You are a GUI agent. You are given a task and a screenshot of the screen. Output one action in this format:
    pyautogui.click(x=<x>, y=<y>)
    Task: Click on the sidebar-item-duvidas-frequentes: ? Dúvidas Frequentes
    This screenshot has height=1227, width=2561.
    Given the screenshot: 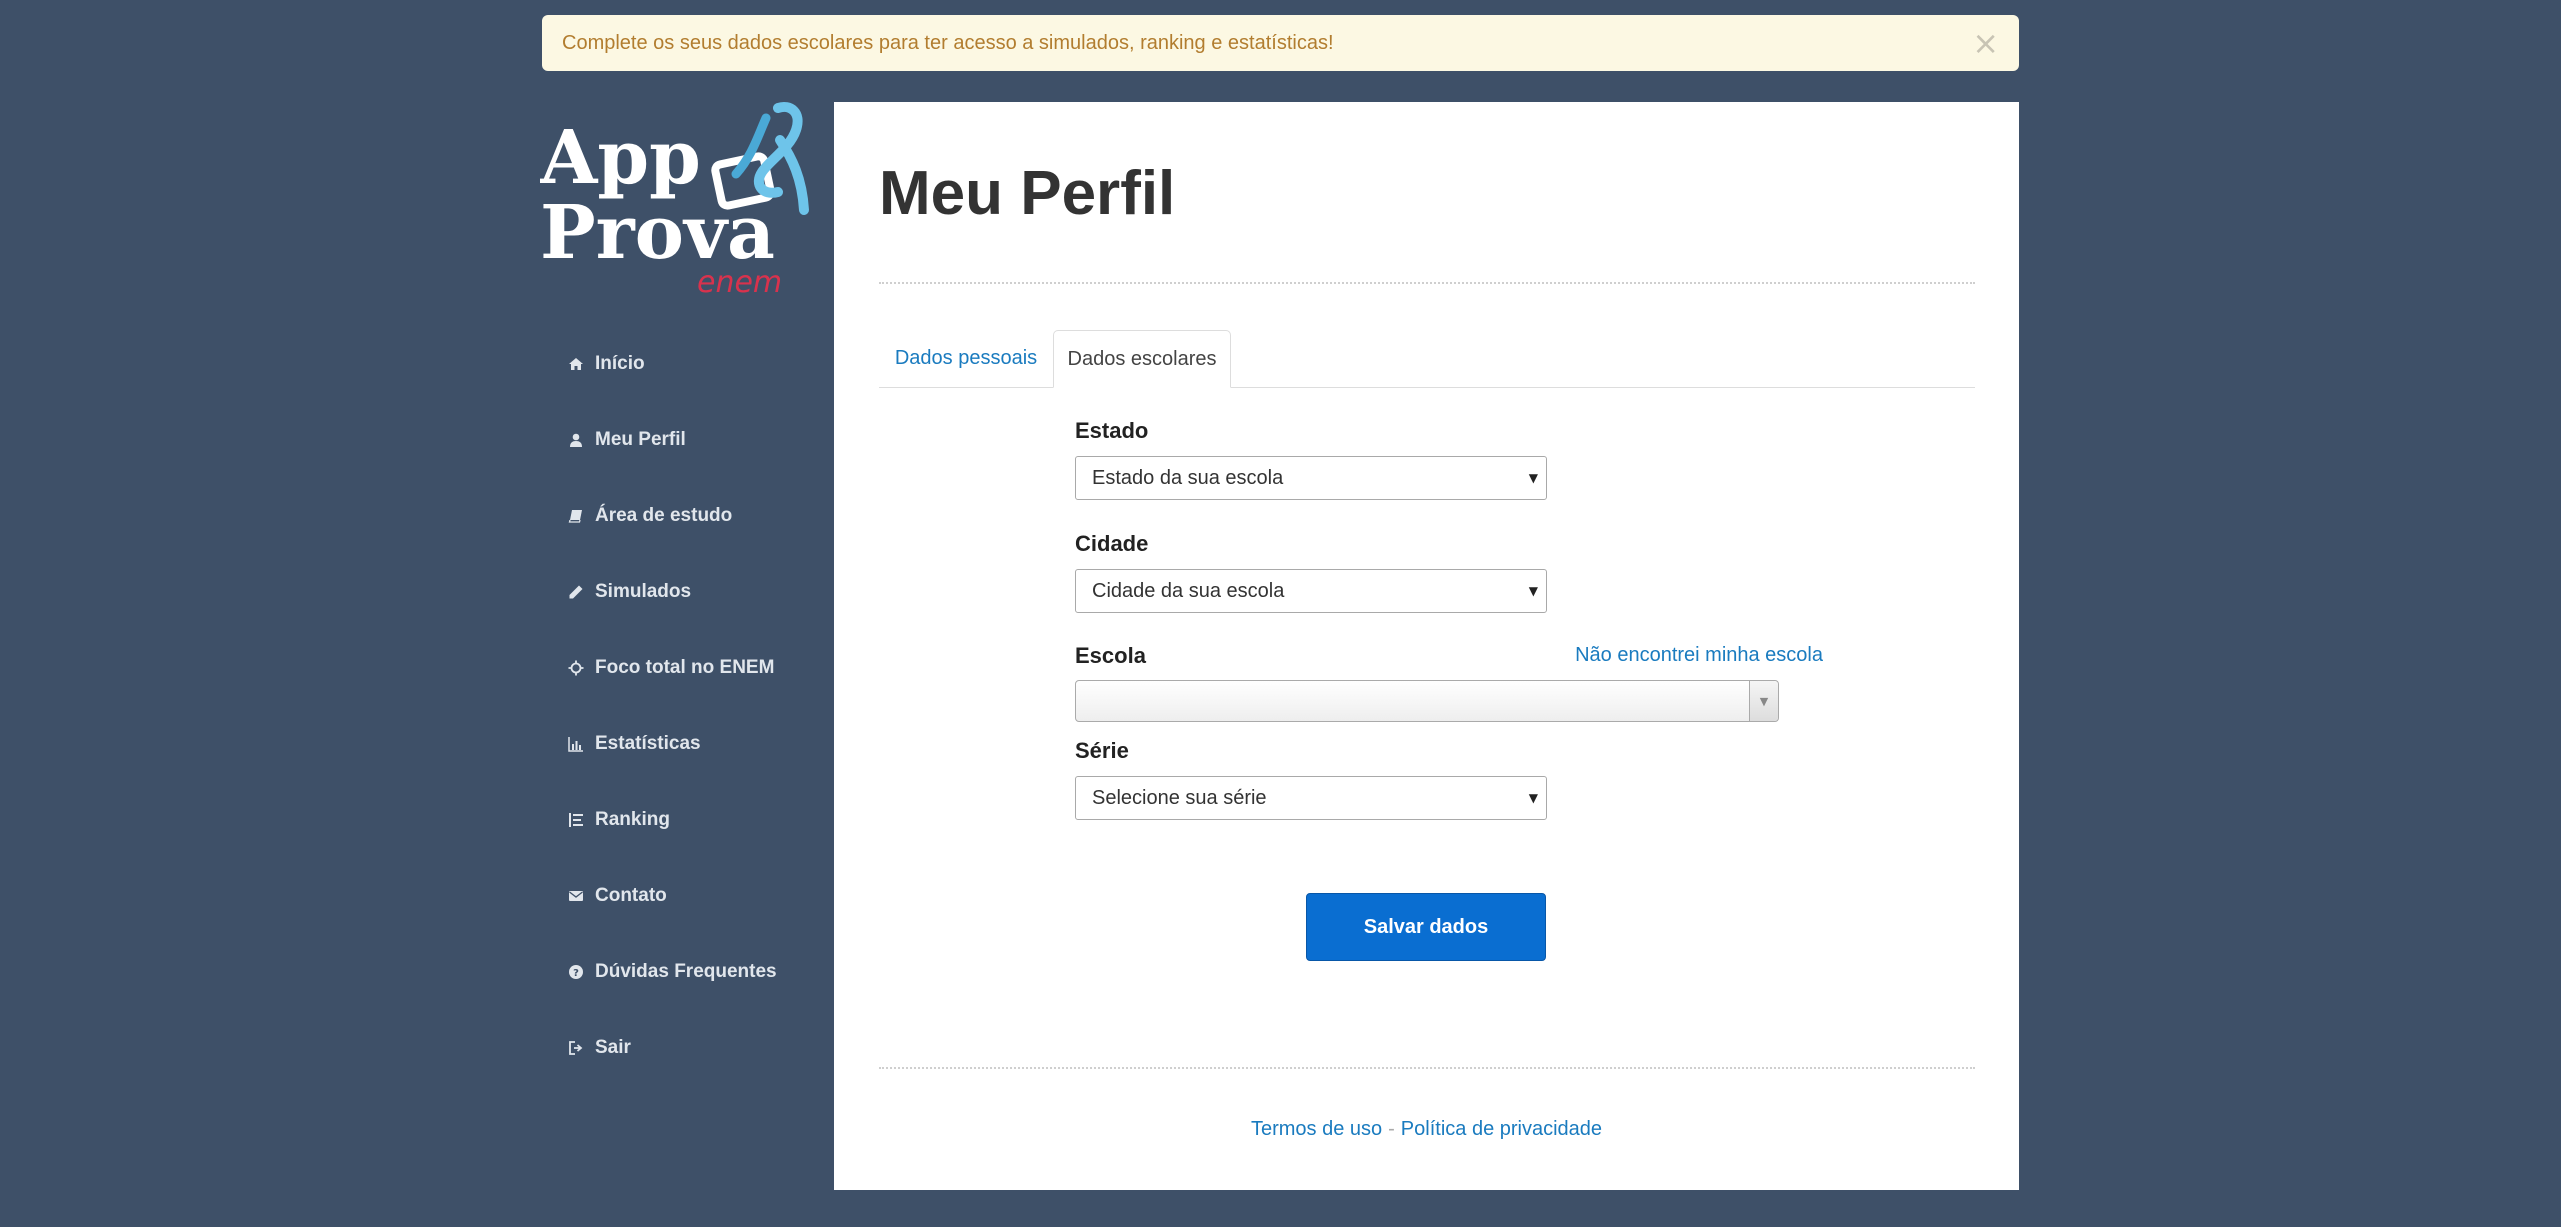 What is the action you would take?
    pyautogui.click(x=672, y=972)
    